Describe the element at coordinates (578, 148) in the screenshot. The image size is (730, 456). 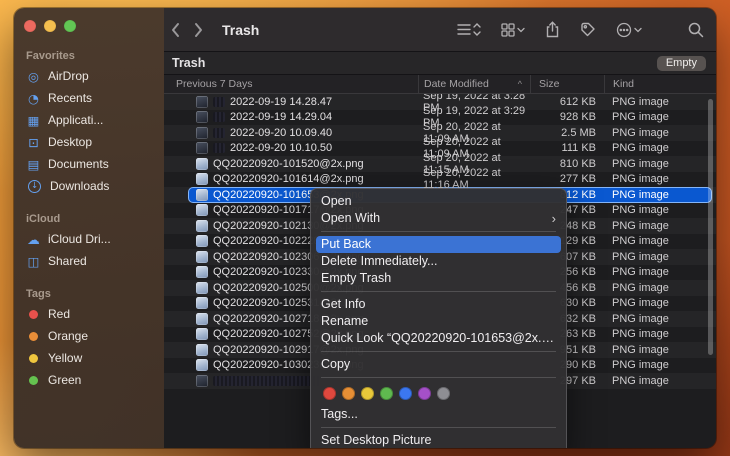
I see `file-size-cell: 111 KB` at that location.